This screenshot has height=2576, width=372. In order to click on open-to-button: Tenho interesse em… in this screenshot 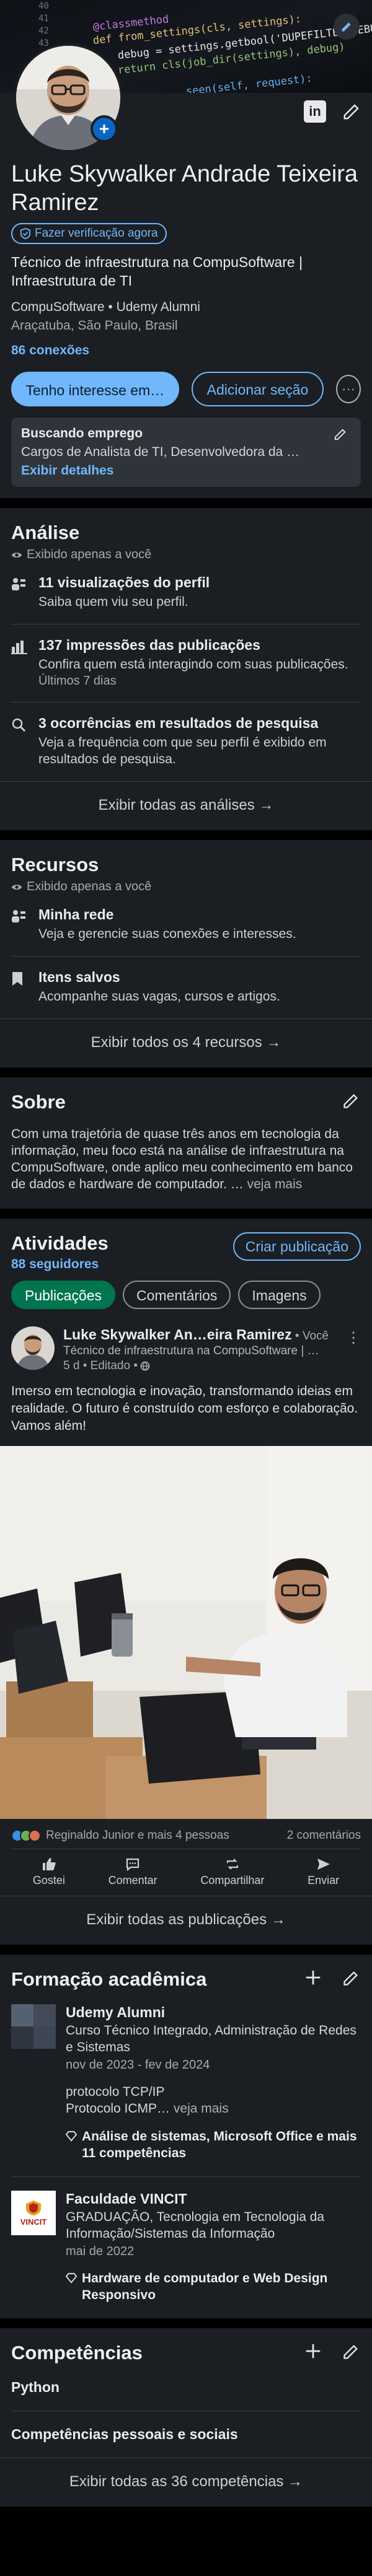, I will do `click(95, 389)`.